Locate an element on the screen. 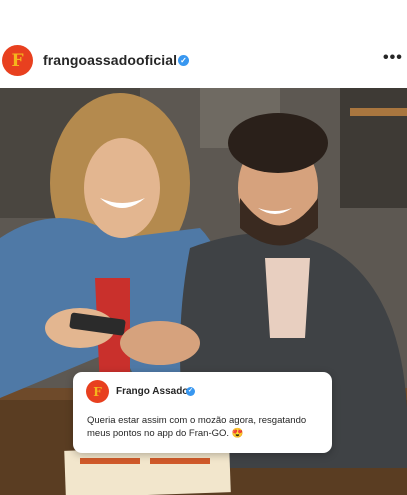  profile-username: frangoassadooficial is located at coordinates (110, 60).